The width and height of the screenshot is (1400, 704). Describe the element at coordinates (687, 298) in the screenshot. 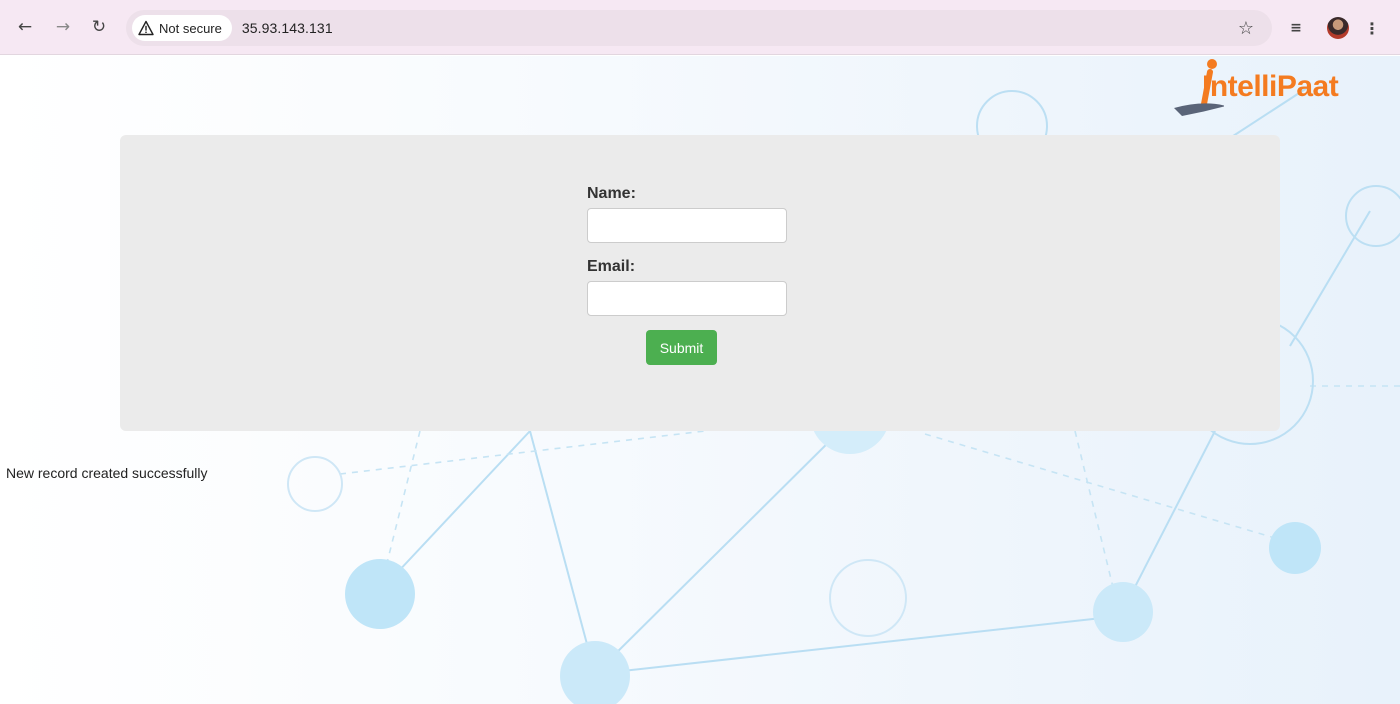

I see `email-input` at that location.